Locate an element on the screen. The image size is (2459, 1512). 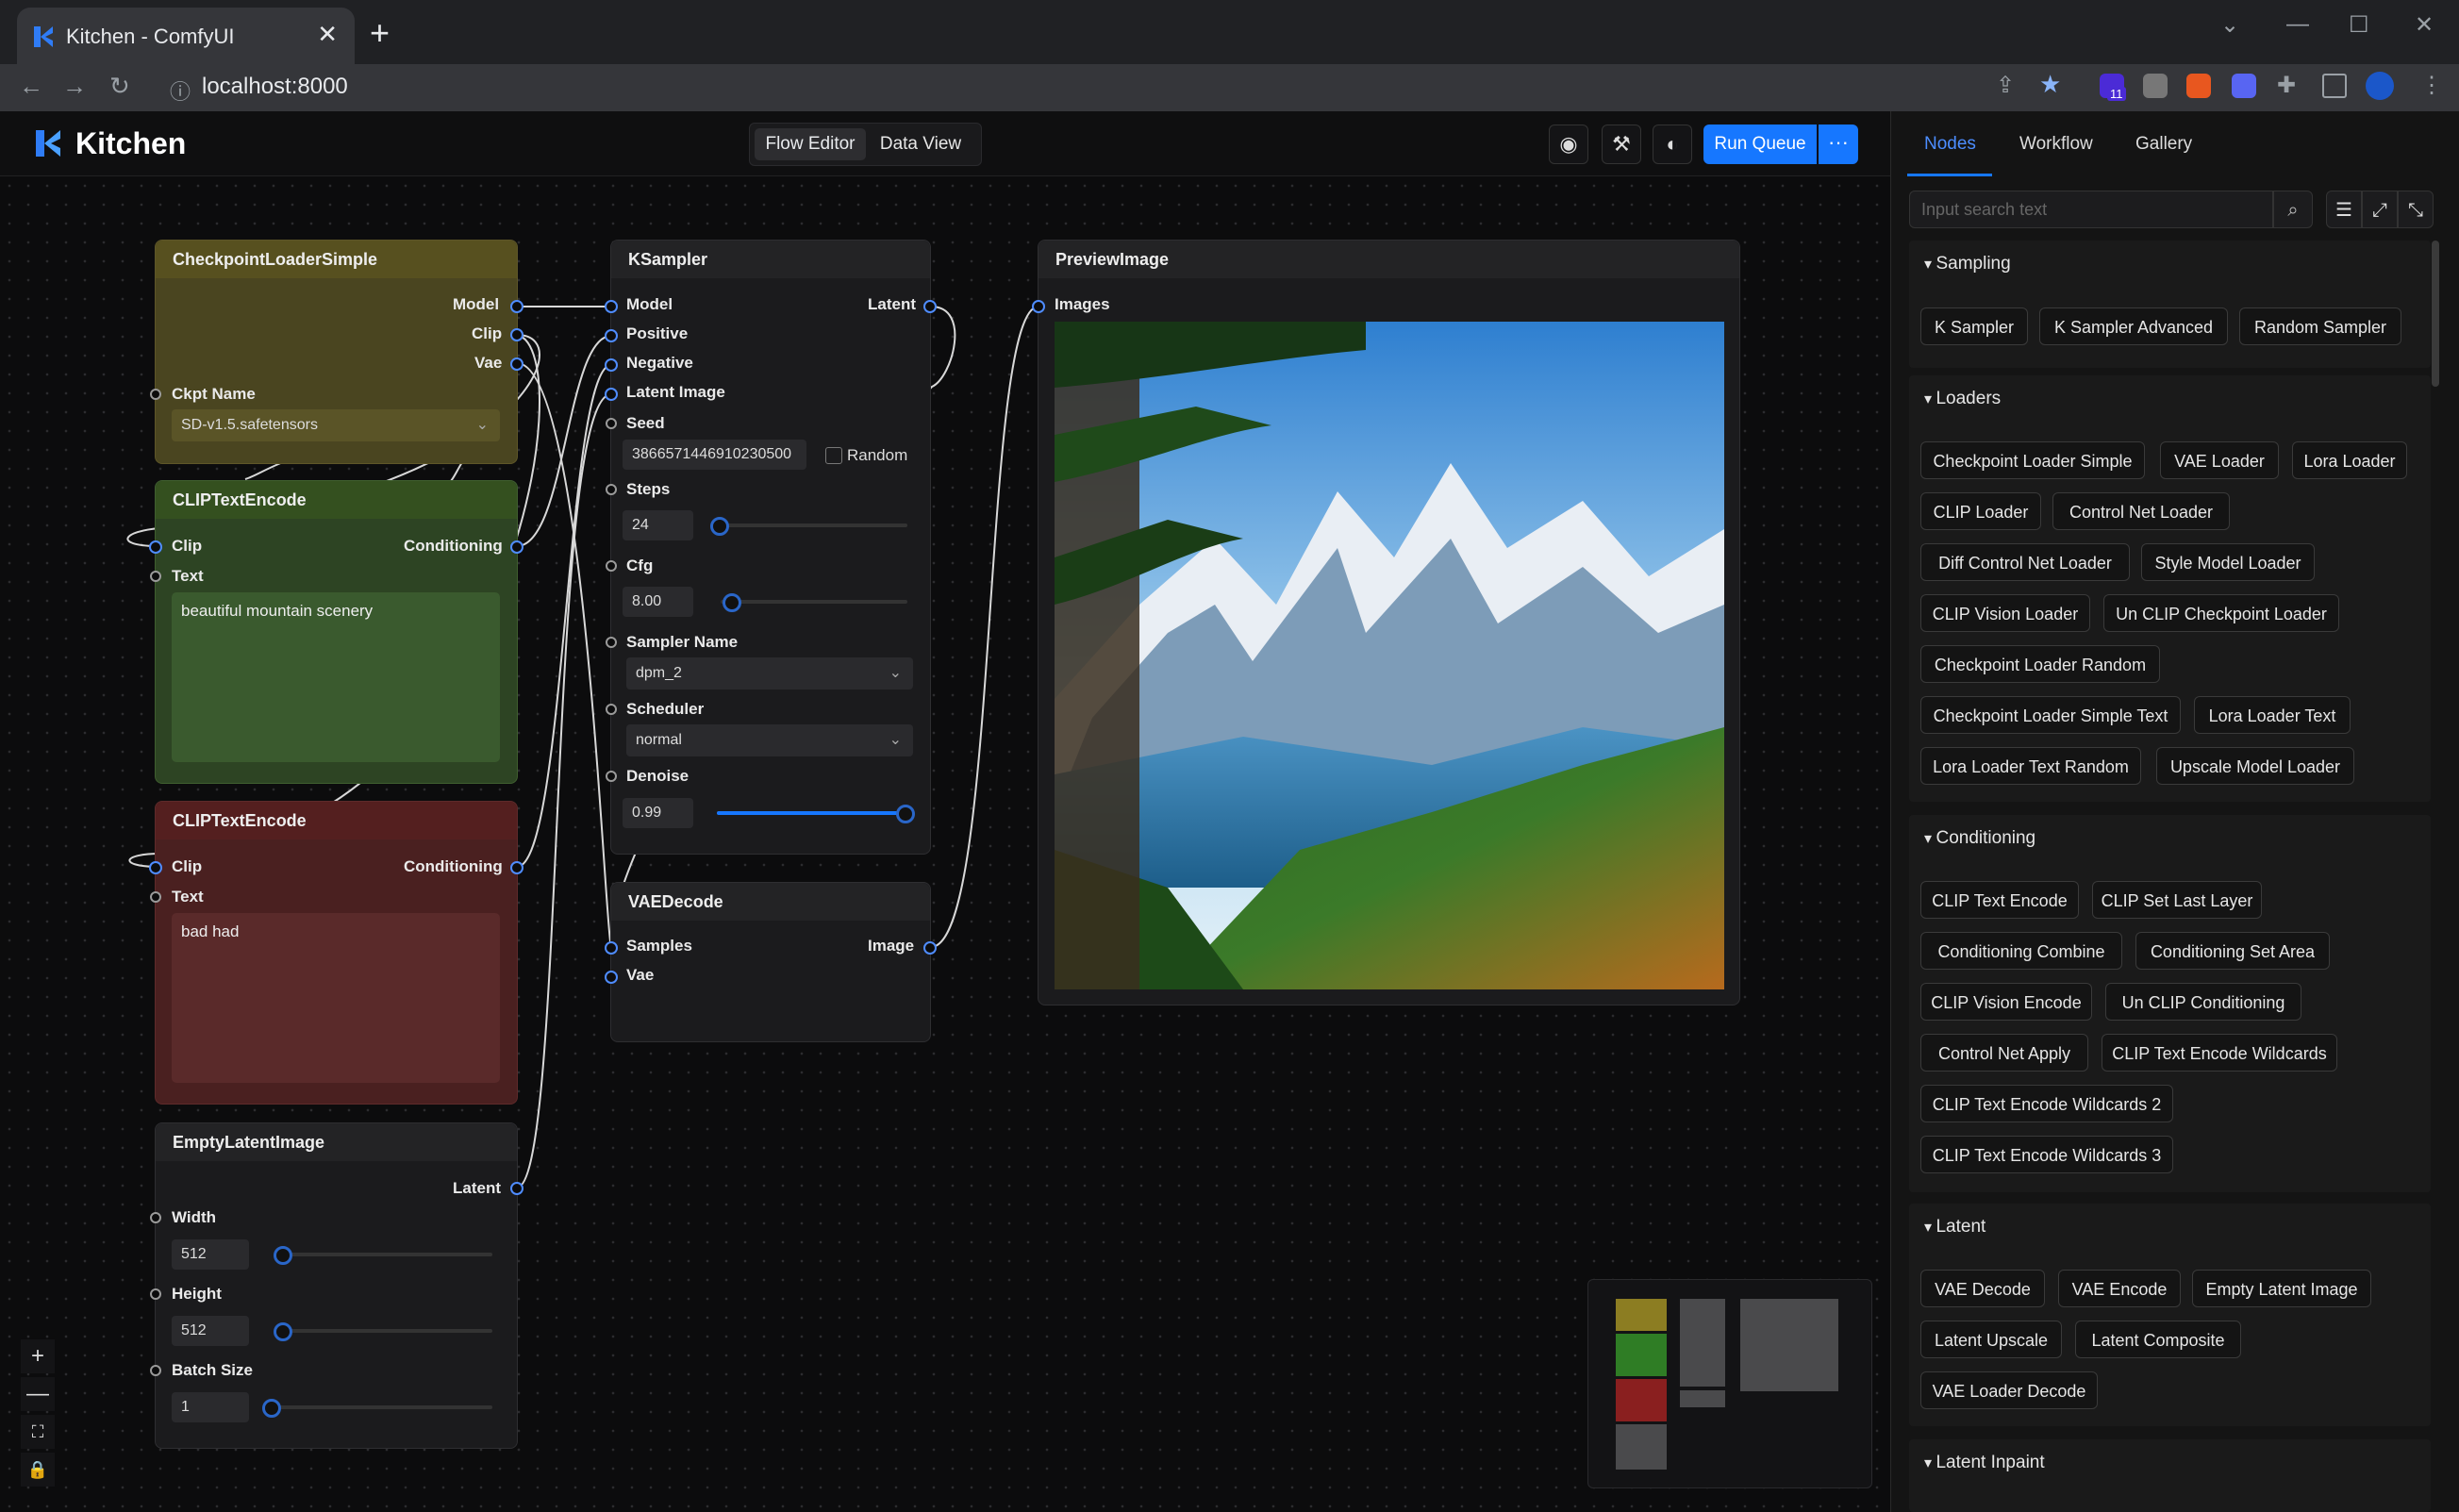
category-title: Sampling is located at coordinates (1967, 264).